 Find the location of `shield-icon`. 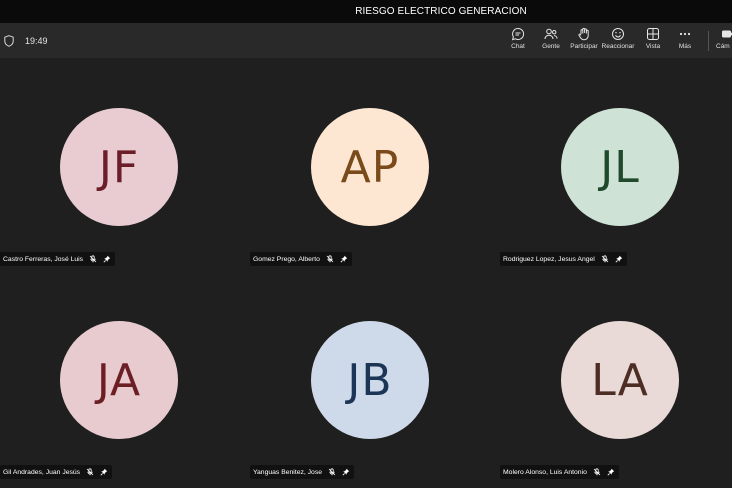

shield-icon is located at coordinates (9, 41).